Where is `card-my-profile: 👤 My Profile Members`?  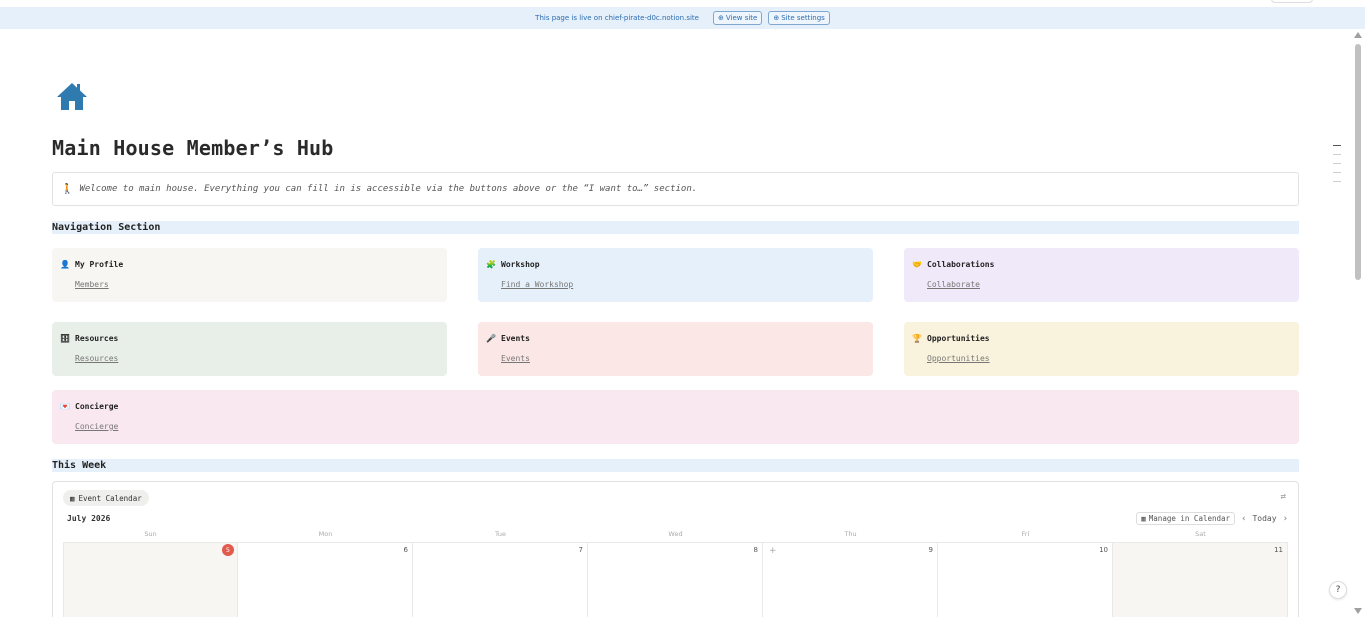 card-my-profile: 👤 My Profile Members is located at coordinates (249, 275).